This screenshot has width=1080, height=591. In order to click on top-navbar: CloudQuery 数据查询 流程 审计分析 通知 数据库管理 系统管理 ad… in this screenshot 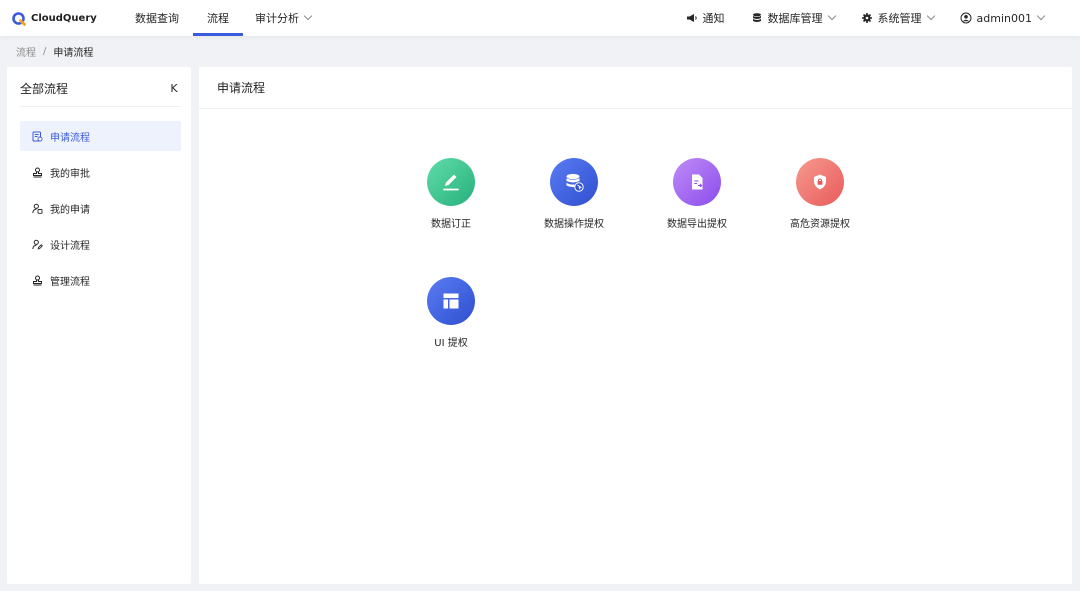, I will do `click(540, 18)`.